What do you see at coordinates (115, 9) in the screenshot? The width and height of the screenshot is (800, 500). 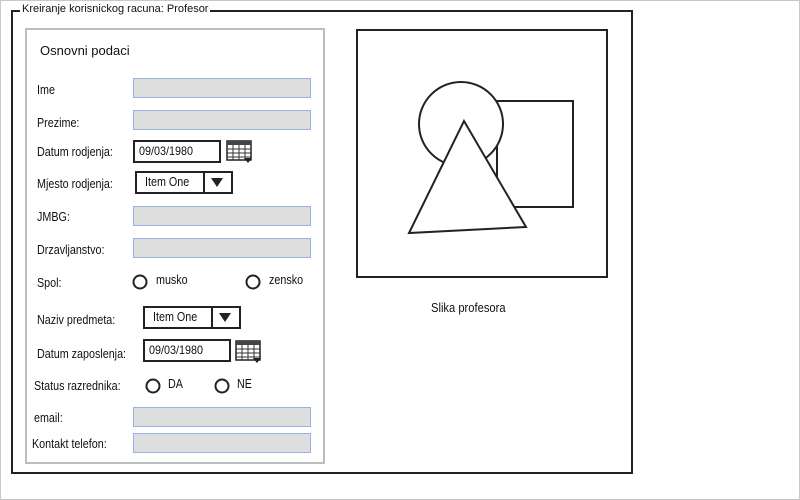 I see `window-title: Kreiranje korisnickog racuna: Profesor` at bounding box center [115, 9].